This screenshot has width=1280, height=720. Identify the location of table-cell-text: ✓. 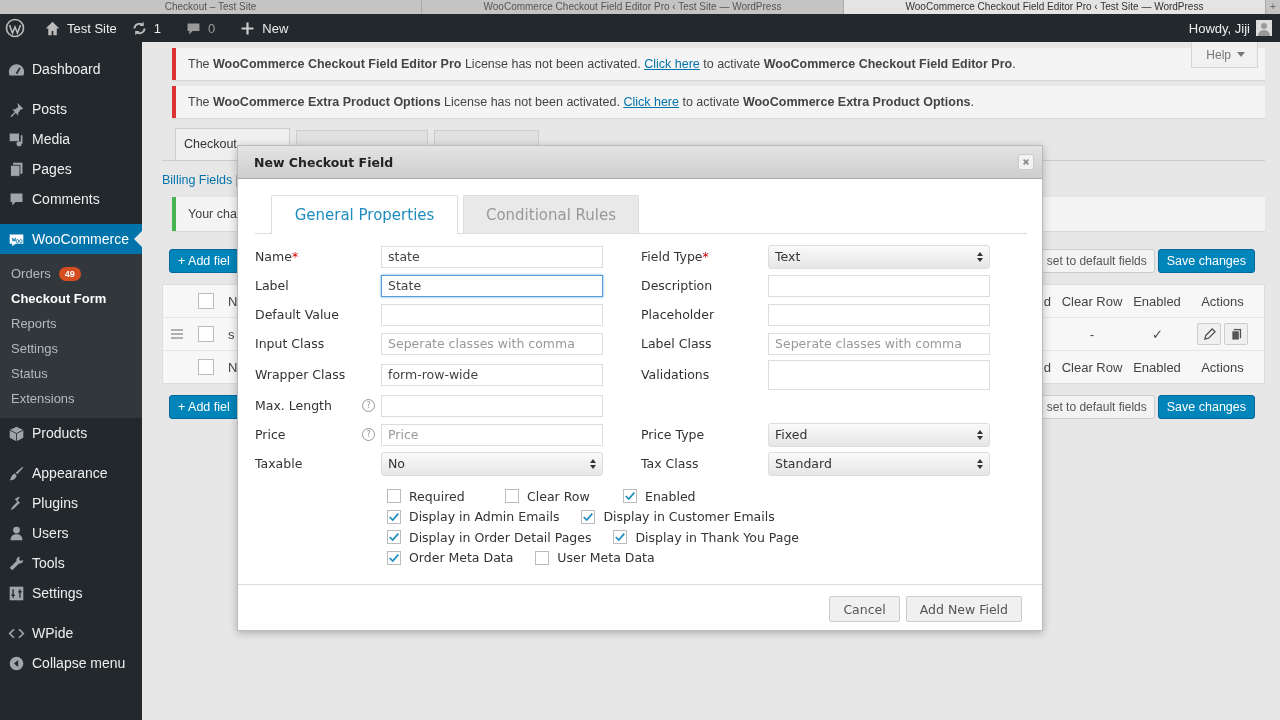
(1157, 334).